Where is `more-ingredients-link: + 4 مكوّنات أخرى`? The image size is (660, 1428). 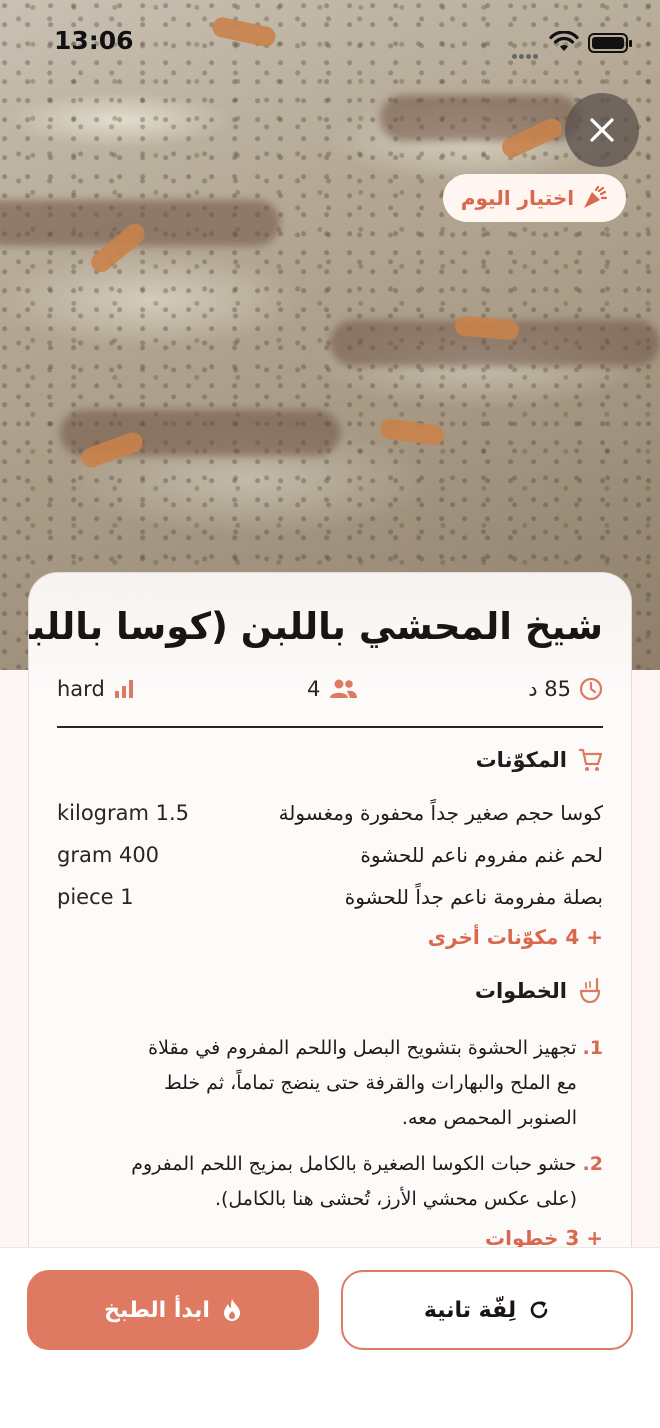
more-ingredients-link: + 4 مكوّنات أخرى is located at coordinates (515, 937).